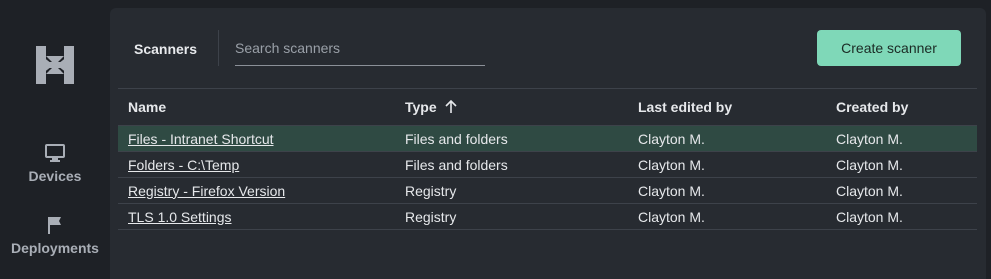  Describe the element at coordinates (872, 107) in the screenshot. I see `column-header-created-by: Created by` at that location.